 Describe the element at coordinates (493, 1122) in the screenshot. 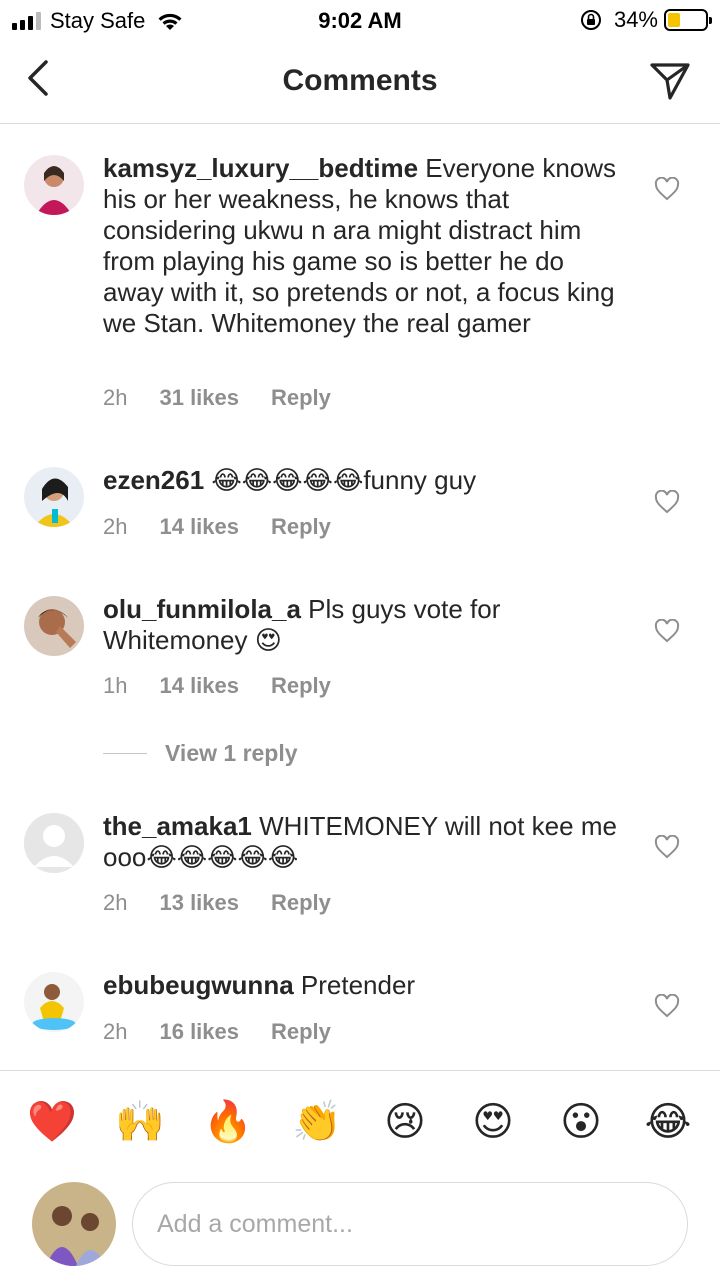

I see `reaction-heart-eyes-emoji: 😍` at that location.